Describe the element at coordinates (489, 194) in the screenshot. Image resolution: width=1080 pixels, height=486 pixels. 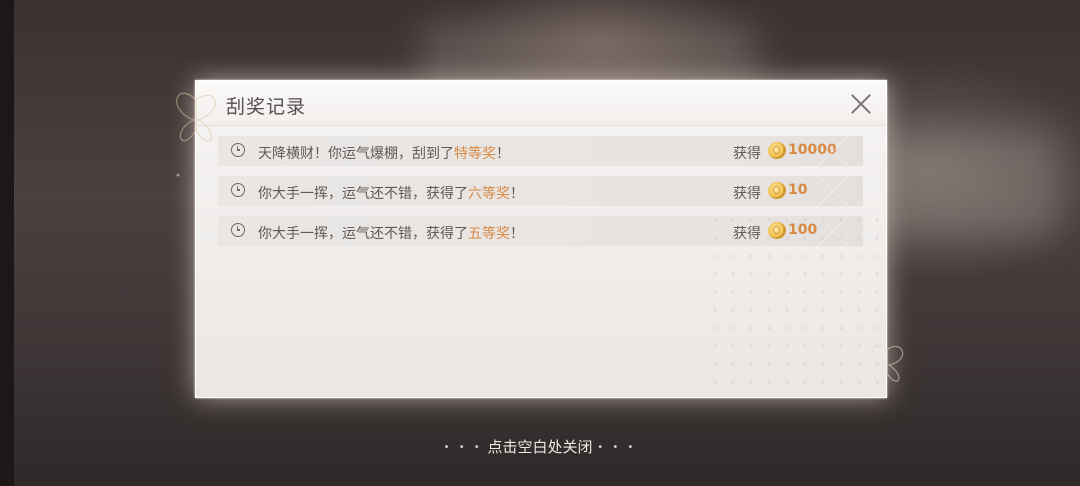
I see `prize-name: 六等奖` at that location.